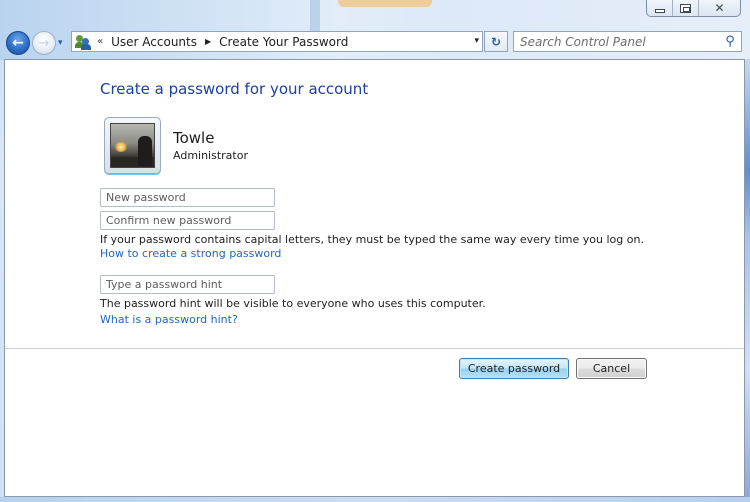 This screenshot has width=750, height=502. I want to click on minimize-button, so click(660, 8).